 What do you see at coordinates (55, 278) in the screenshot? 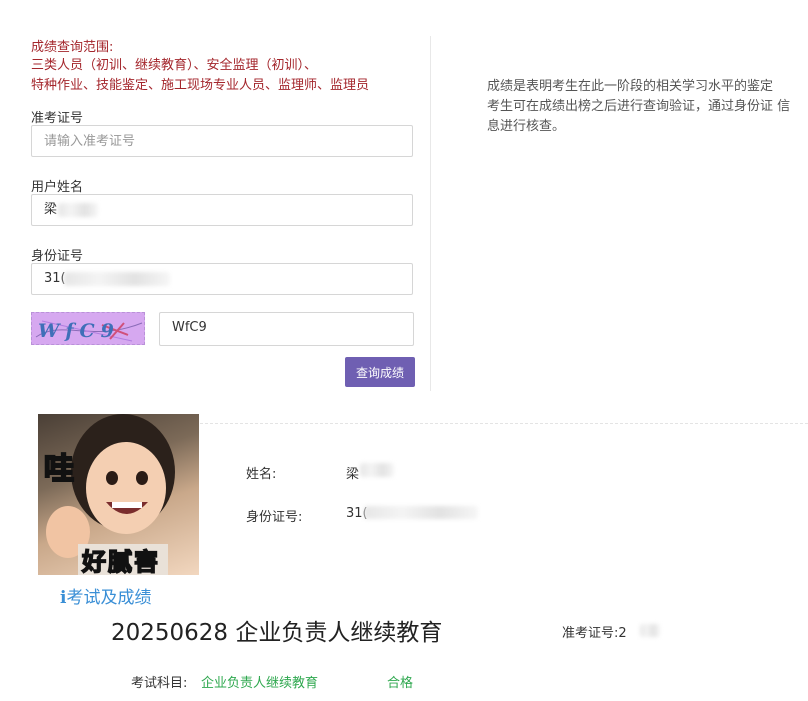
I see `id-number-input-value: 31(` at bounding box center [55, 278].